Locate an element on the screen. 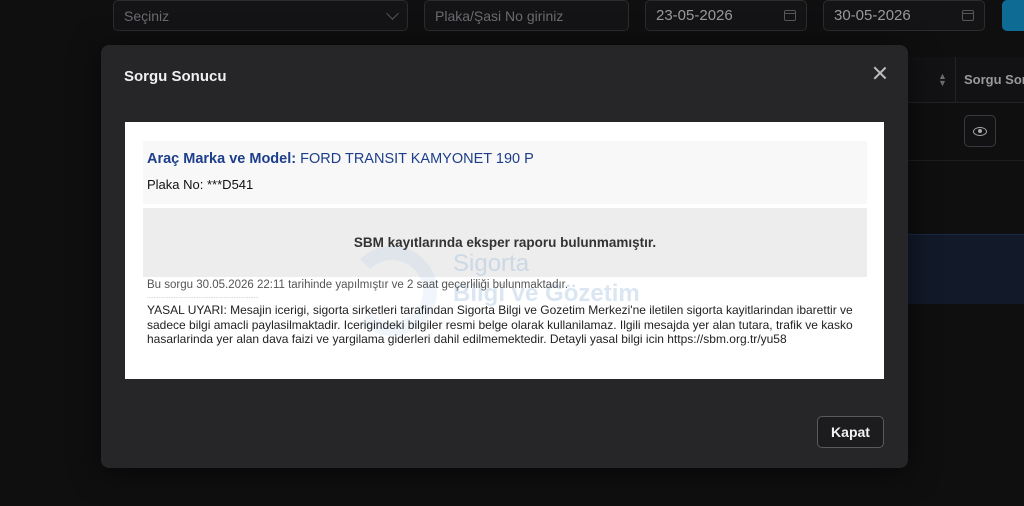 The width and height of the screenshot is (1024, 506). table-row is located at coordinates (965, 269).